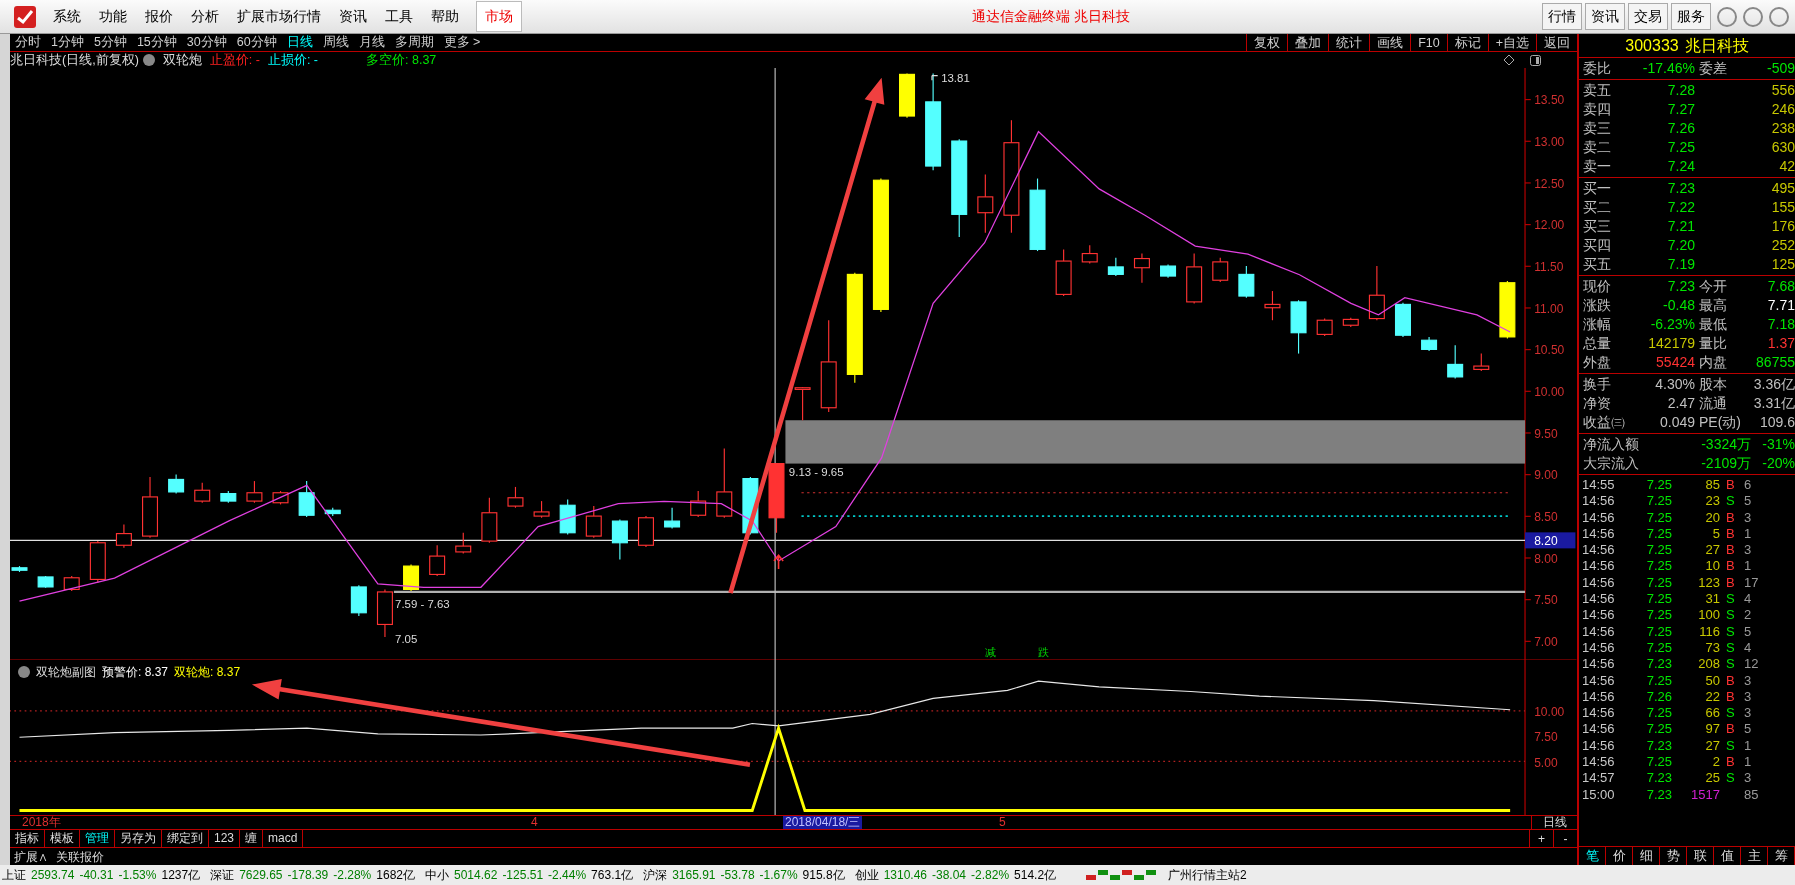 This screenshot has width=1795, height=885. What do you see at coordinates (206, 42) in the screenshot?
I see `period-tab: 30分钟` at bounding box center [206, 42].